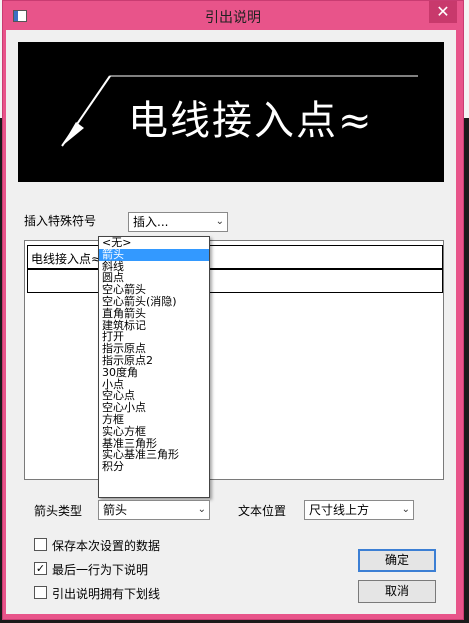  I want to click on dropdown-option: 空心箭头(消隐), so click(154, 302).